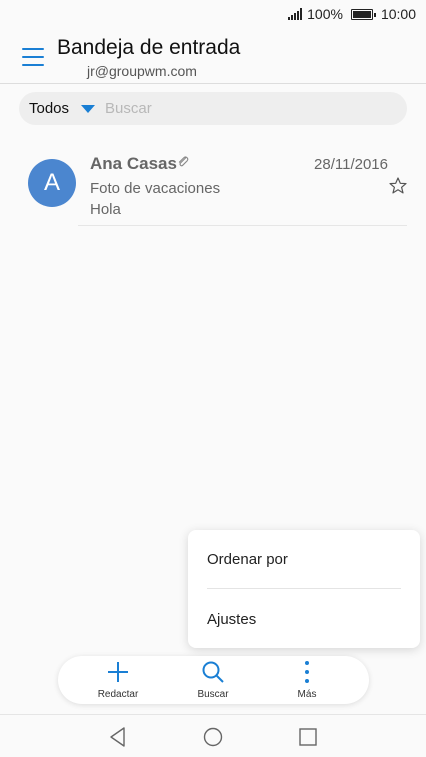  Describe the element at coordinates (363, 14) in the screenshot. I see `battery-icon` at that location.